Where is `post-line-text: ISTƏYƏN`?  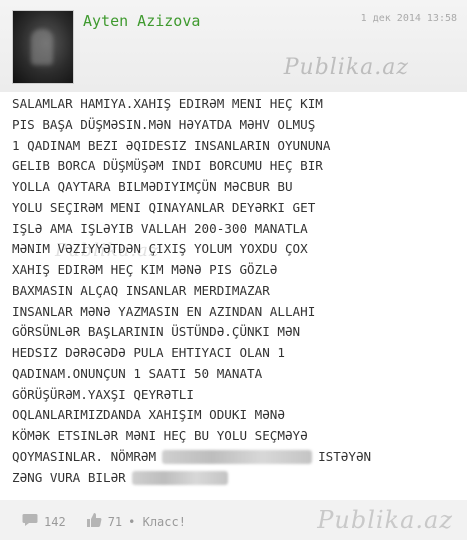
post-line-text: ISTƏYƏN is located at coordinates (345, 456).